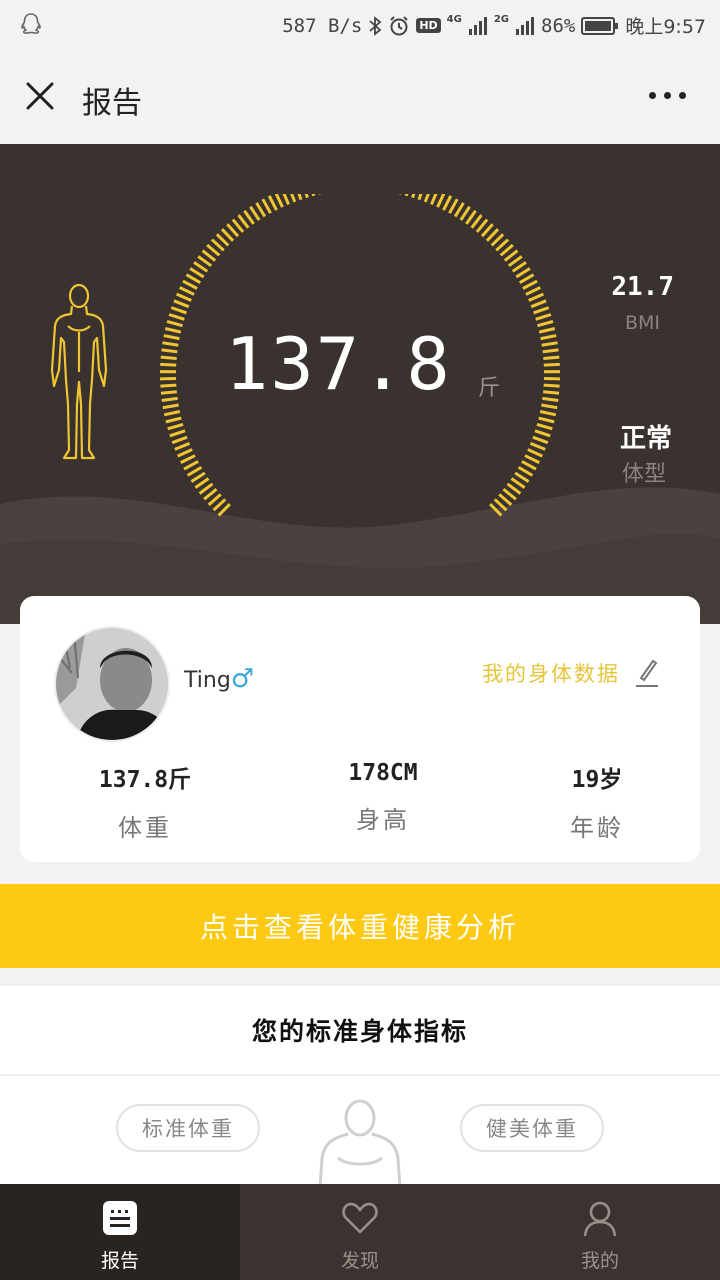  Describe the element at coordinates (359, 1261) in the screenshot. I see `tab-discover-label: 发现` at that location.